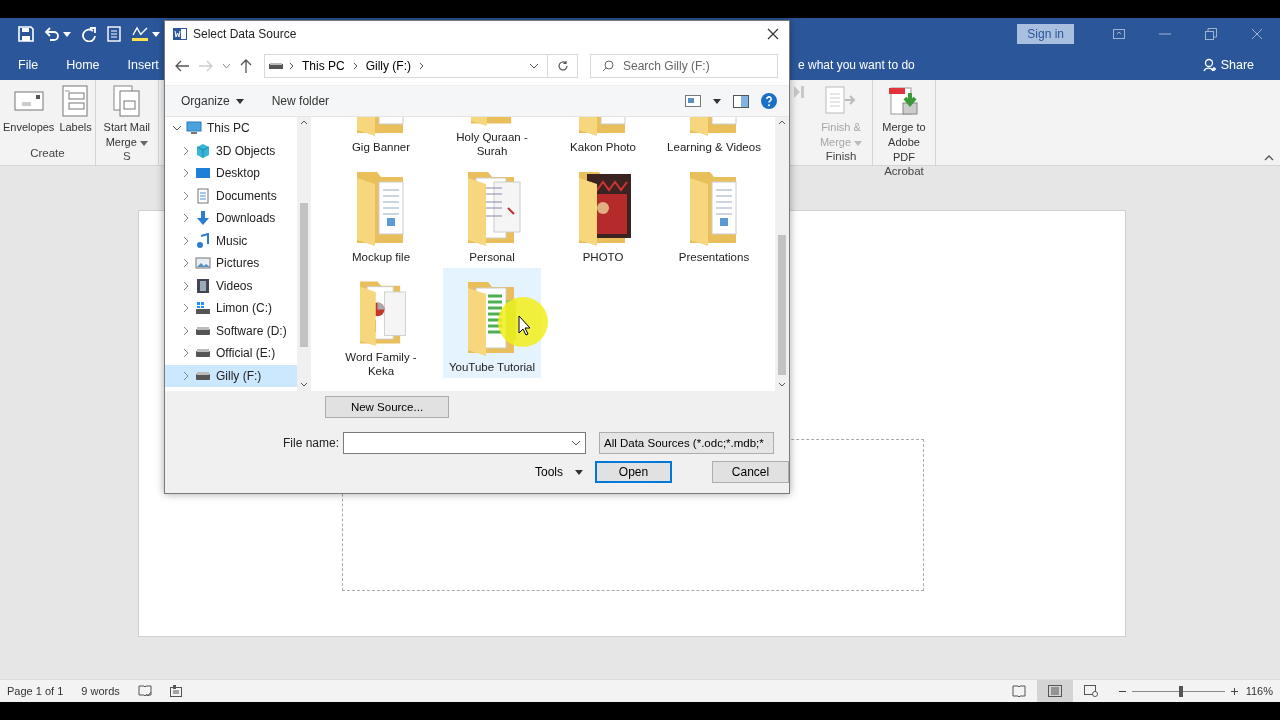 The width and height of the screenshot is (1280, 720). What do you see at coordinates (841, 157) in the screenshot?
I see `group-label: Finish` at bounding box center [841, 157].